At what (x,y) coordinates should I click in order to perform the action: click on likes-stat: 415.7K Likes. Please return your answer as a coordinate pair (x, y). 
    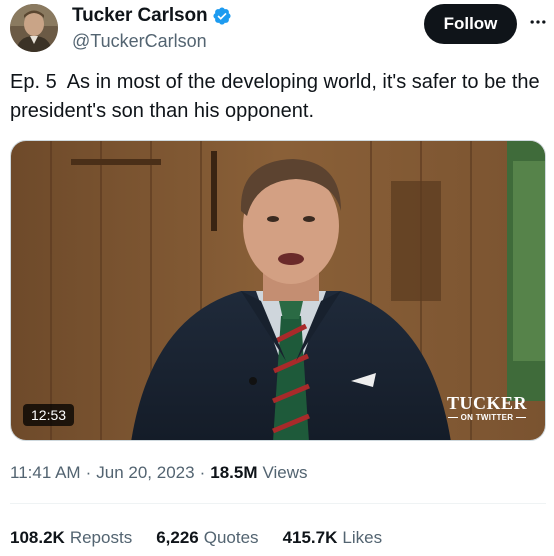
    Looking at the image, I should click on (333, 538).